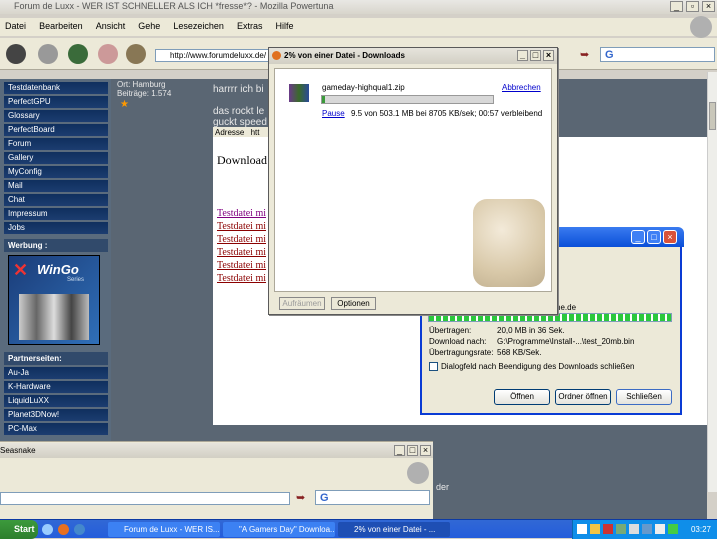 The height and width of the screenshot is (539, 717). What do you see at coordinates (413, 56) in the screenshot?
I see `downloads-title-bar: 2% von einer Datei - Downloads _ □ ×` at bounding box center [413, 56].